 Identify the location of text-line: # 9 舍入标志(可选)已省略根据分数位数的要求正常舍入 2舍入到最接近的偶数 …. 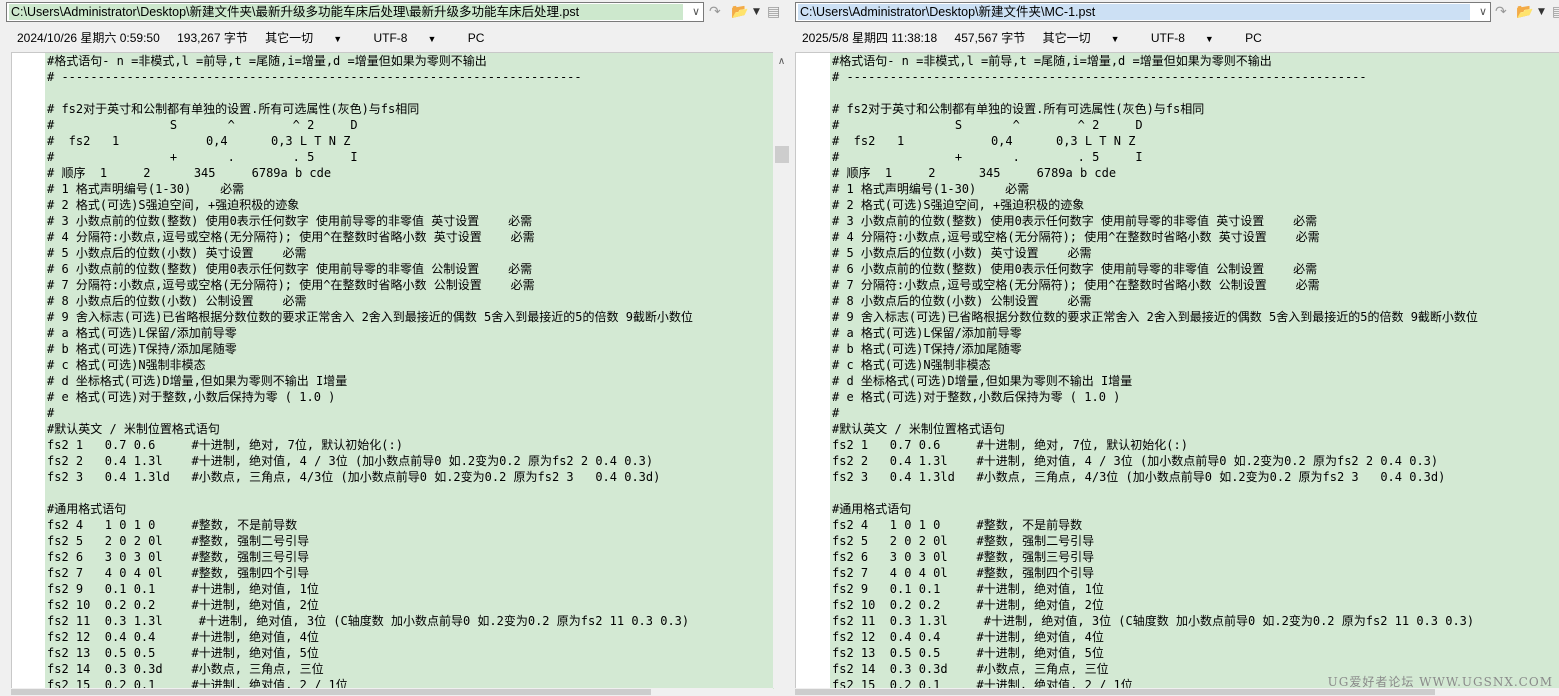
(409, 317).